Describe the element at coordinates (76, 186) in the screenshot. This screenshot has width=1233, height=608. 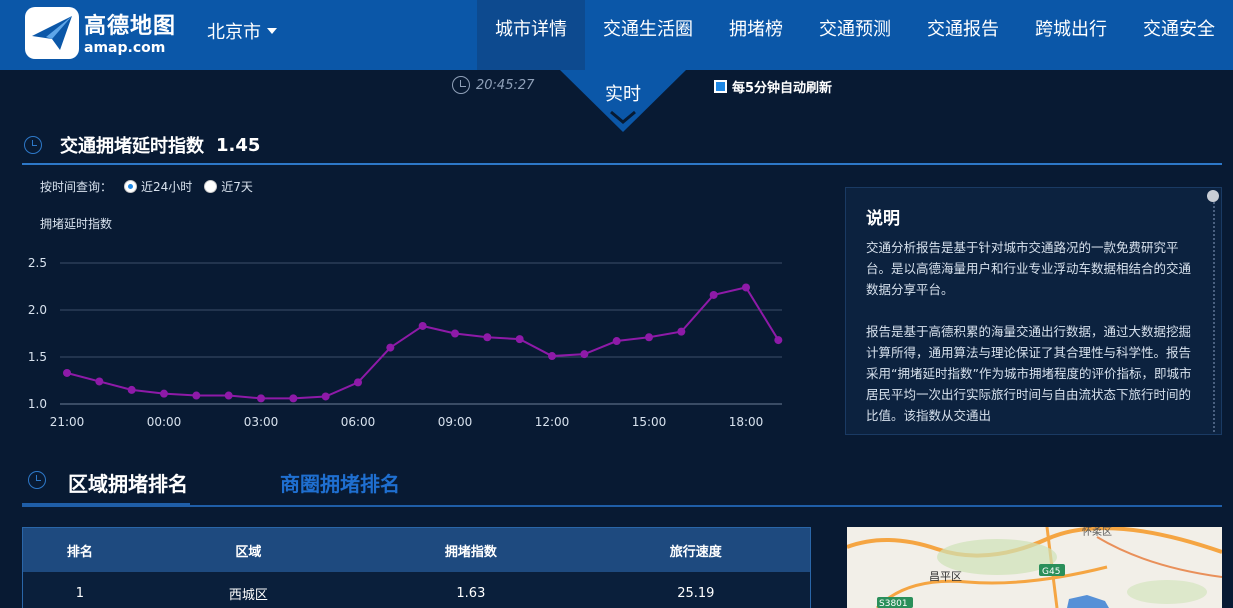
I see `query-label: 按时间查询：` at that location.